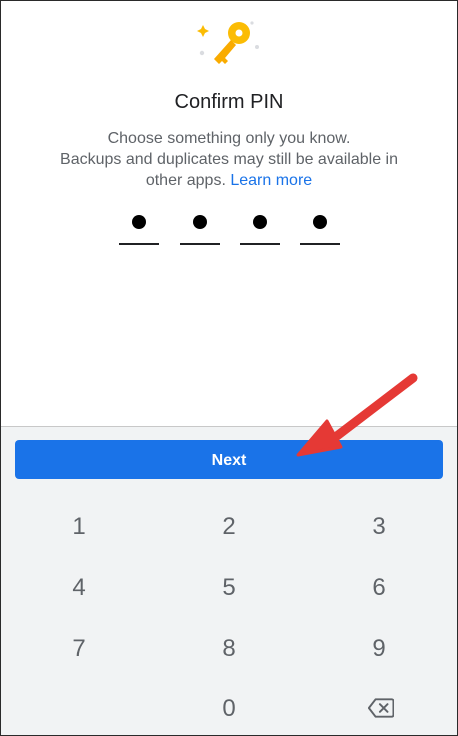 The image size is (458, 736). What do you see at coordinates (230, 228) in the screenshot?
I see `pin-digits` at bounding box center [230, 228].